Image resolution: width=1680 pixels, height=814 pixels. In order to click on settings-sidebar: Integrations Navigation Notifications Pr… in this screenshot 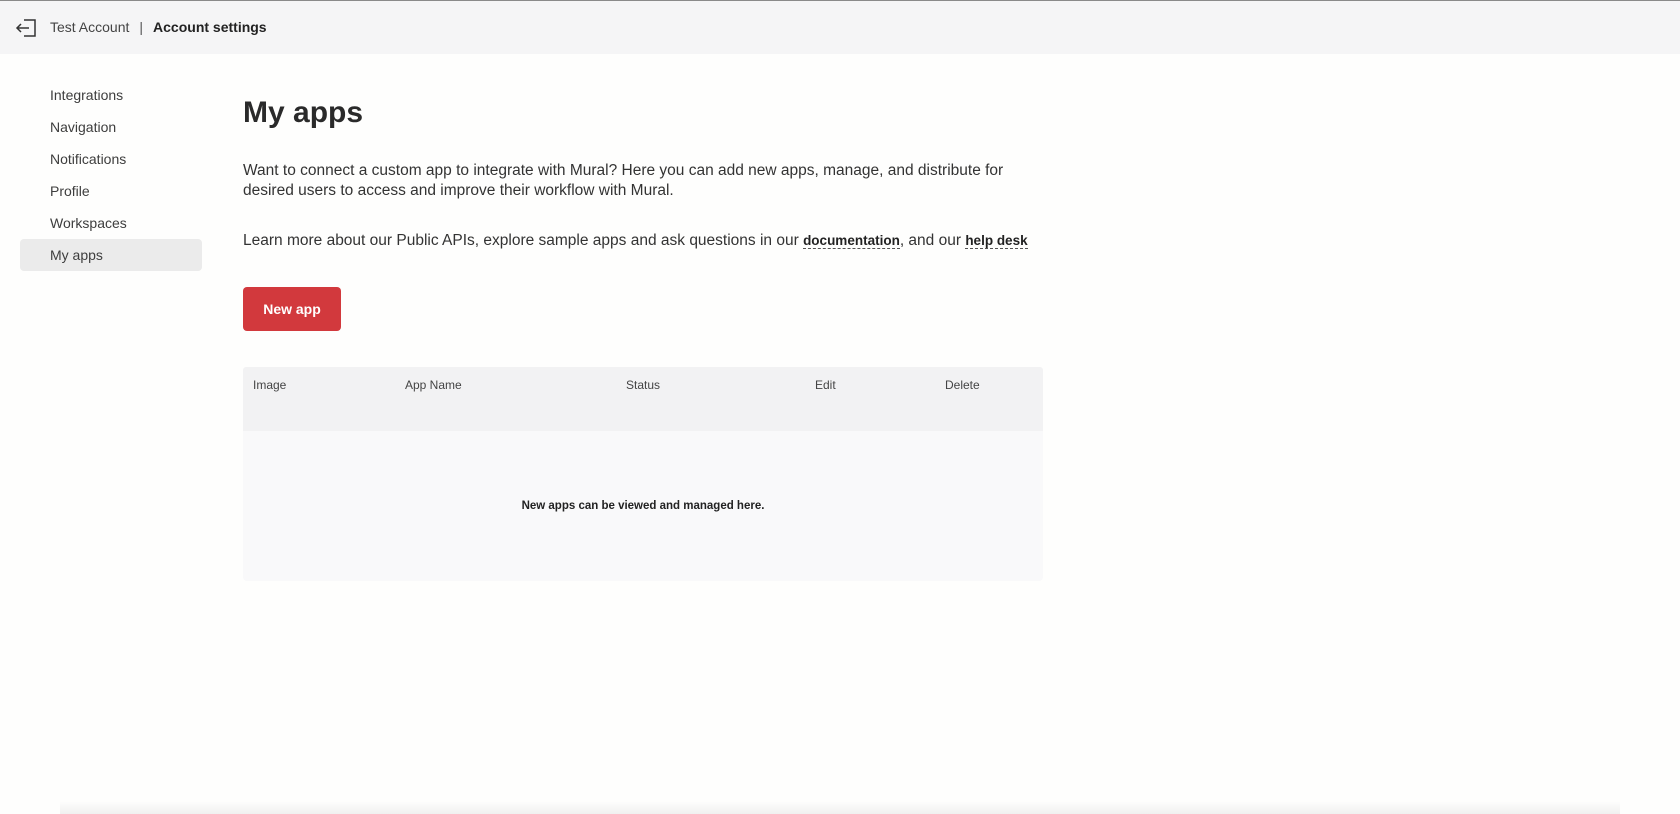, I will do `click(111, 175)`.